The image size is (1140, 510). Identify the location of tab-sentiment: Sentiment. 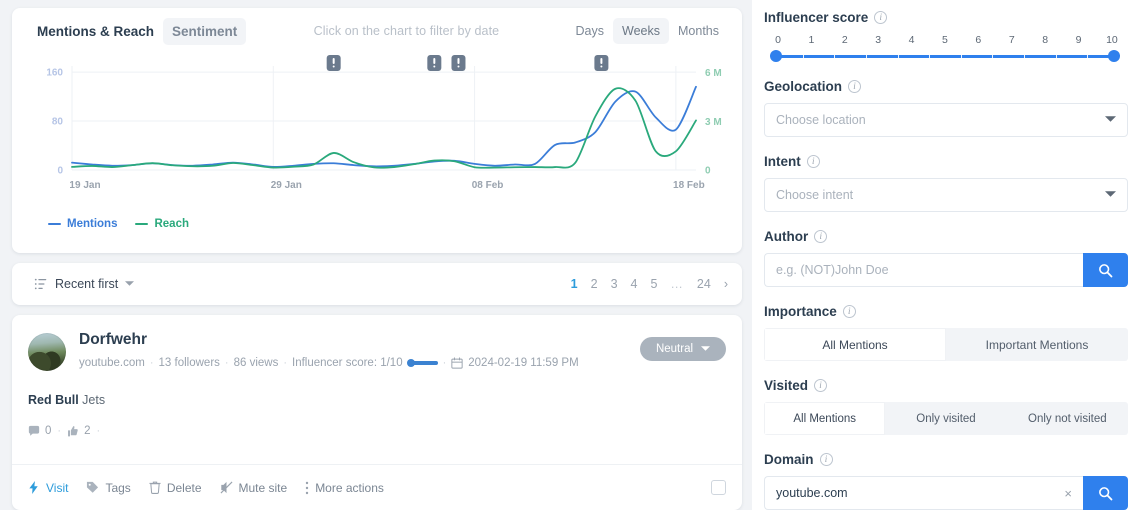
(205, 31).